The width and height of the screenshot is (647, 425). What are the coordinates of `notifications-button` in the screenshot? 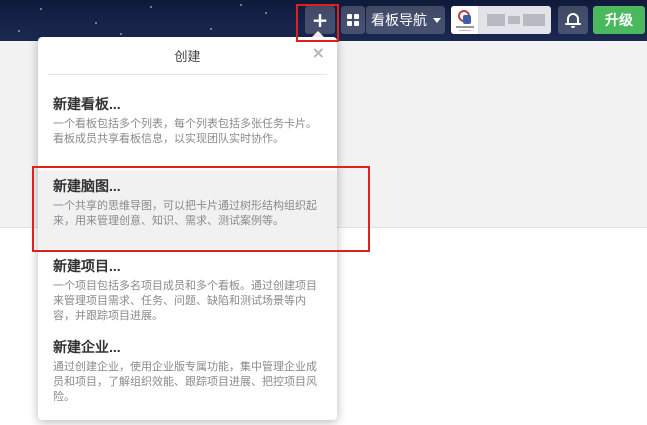 It's located at (573, 20).